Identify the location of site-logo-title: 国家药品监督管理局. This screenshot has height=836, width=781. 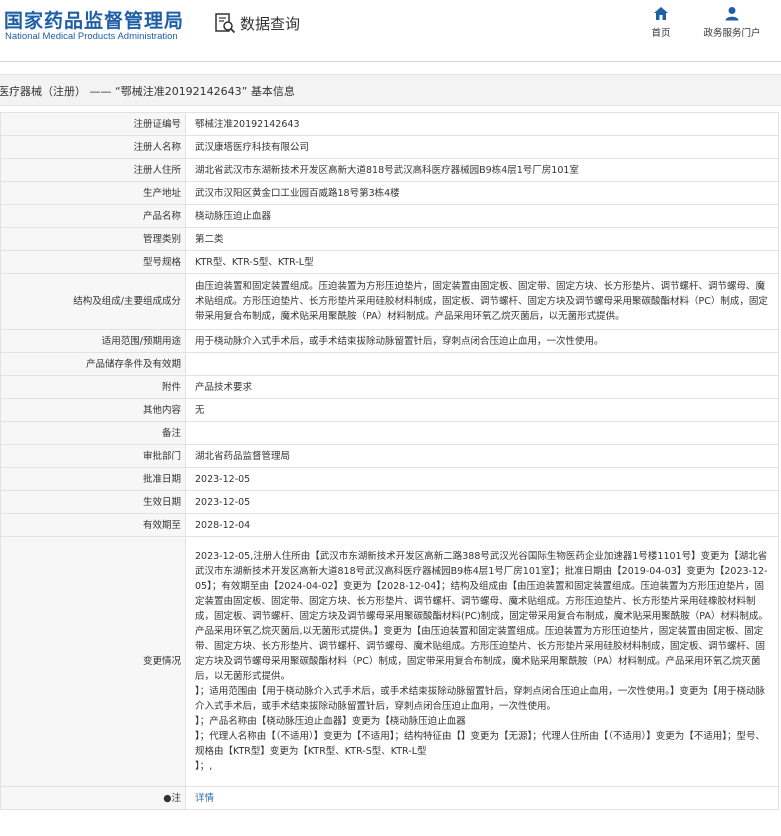
(94, 19).